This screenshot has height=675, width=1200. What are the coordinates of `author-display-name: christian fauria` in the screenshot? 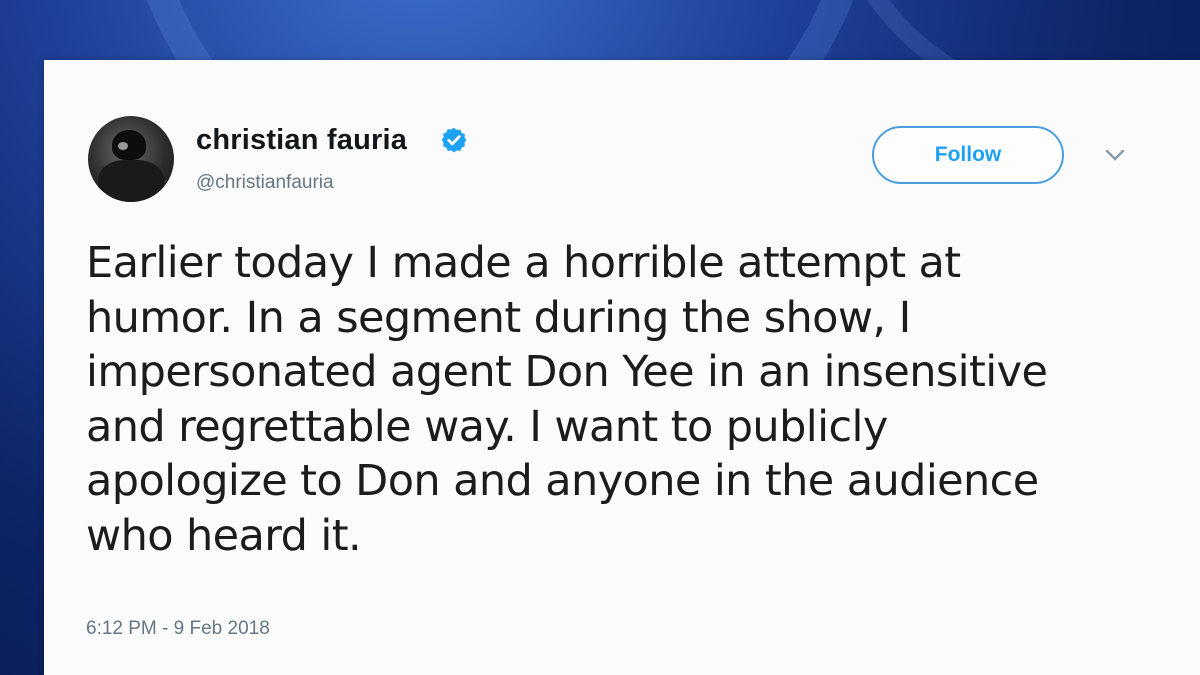 It's located at (301, 140).